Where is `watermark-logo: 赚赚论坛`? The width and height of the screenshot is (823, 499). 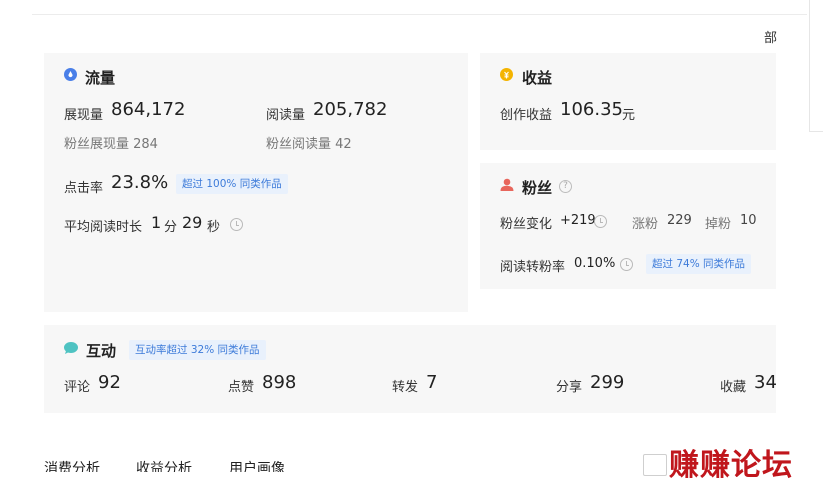
watermark-logo: 赚赚论坛 is located at coordinates (731, 465).